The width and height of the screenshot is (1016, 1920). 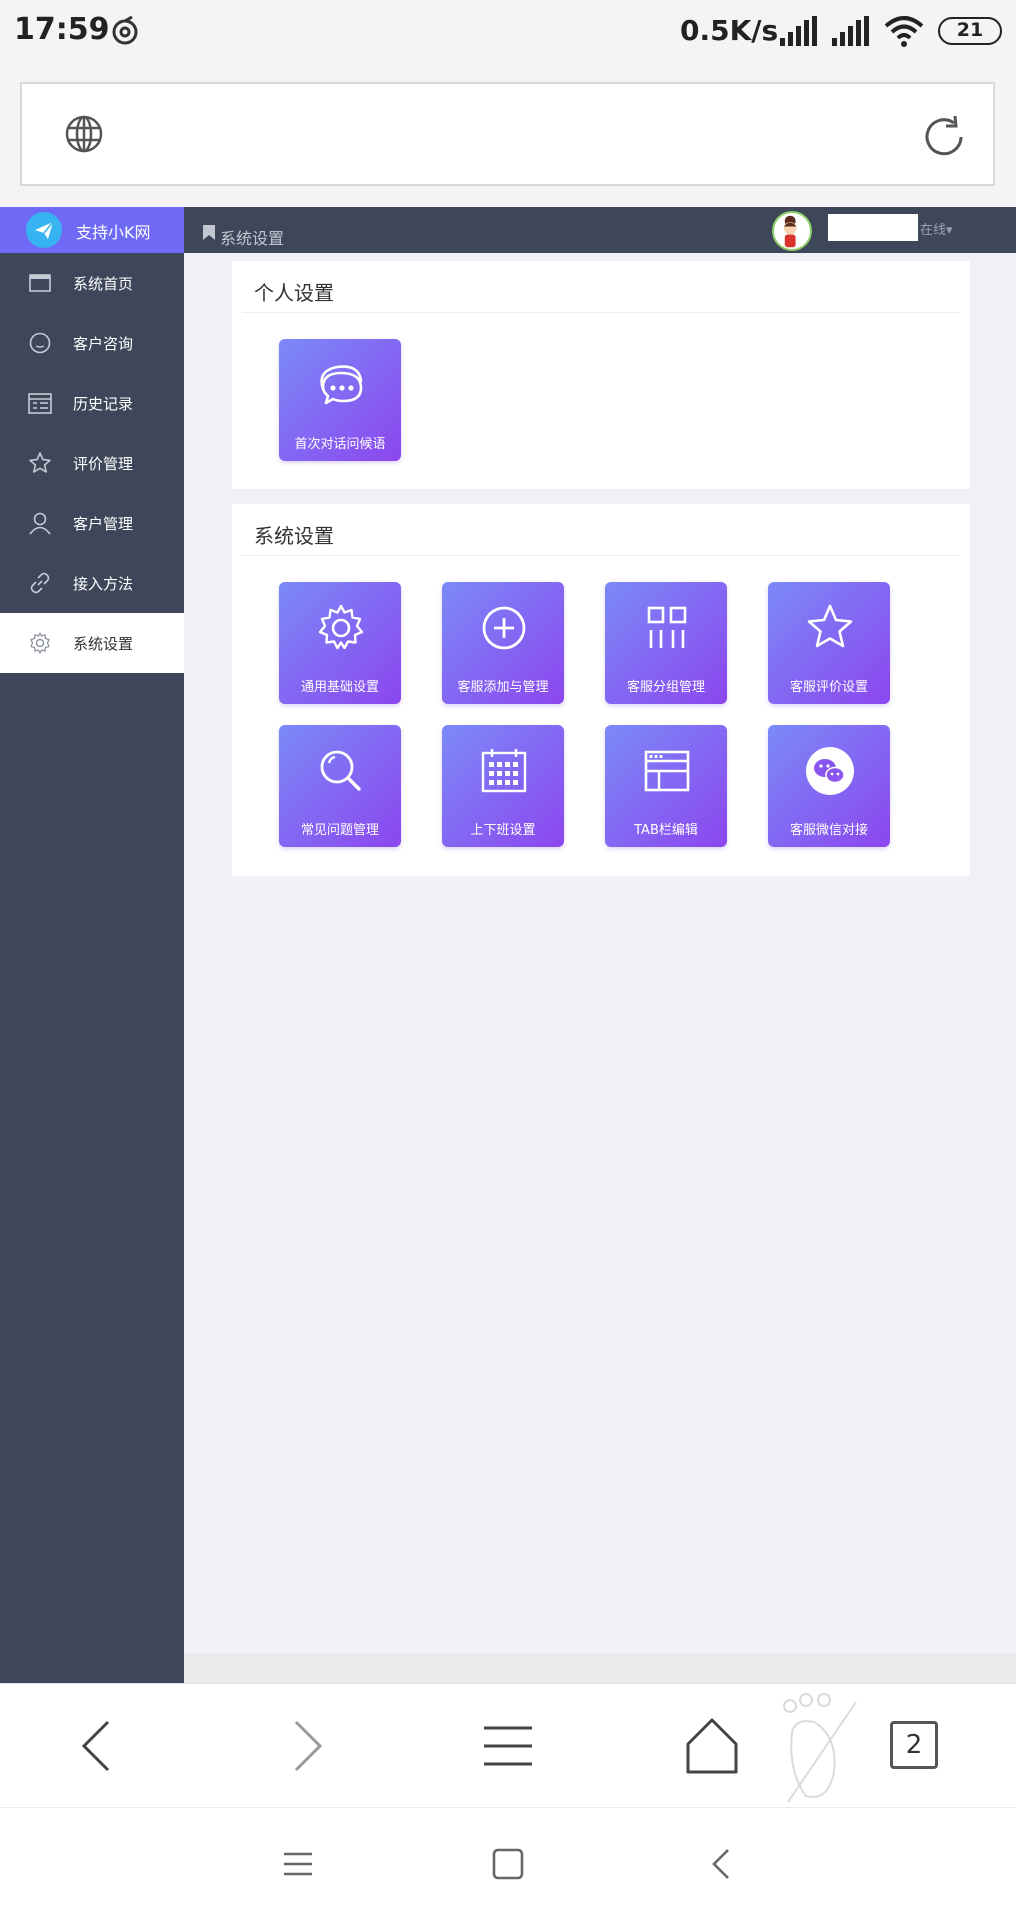 I want to click on tile-work-hours: 上下班设置, so click(x=503, y=786).